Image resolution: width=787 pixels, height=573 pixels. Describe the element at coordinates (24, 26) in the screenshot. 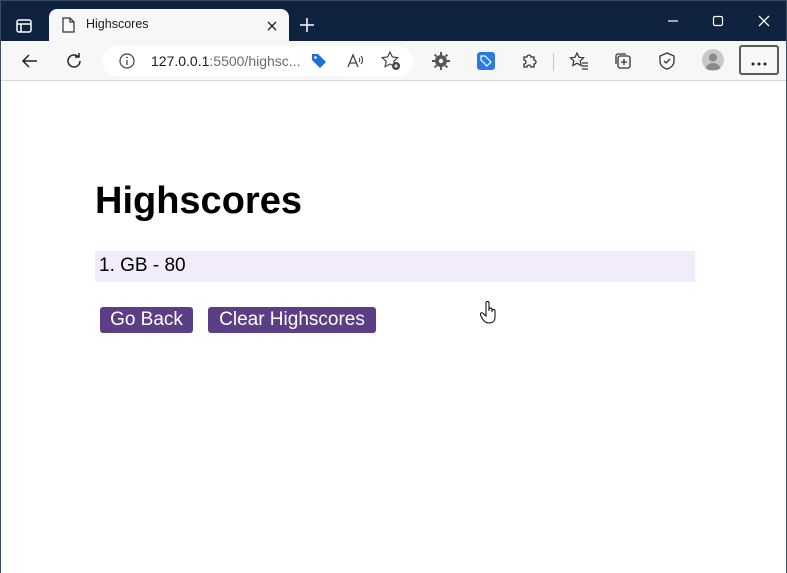

I see `tab-actions-icon` at that location.